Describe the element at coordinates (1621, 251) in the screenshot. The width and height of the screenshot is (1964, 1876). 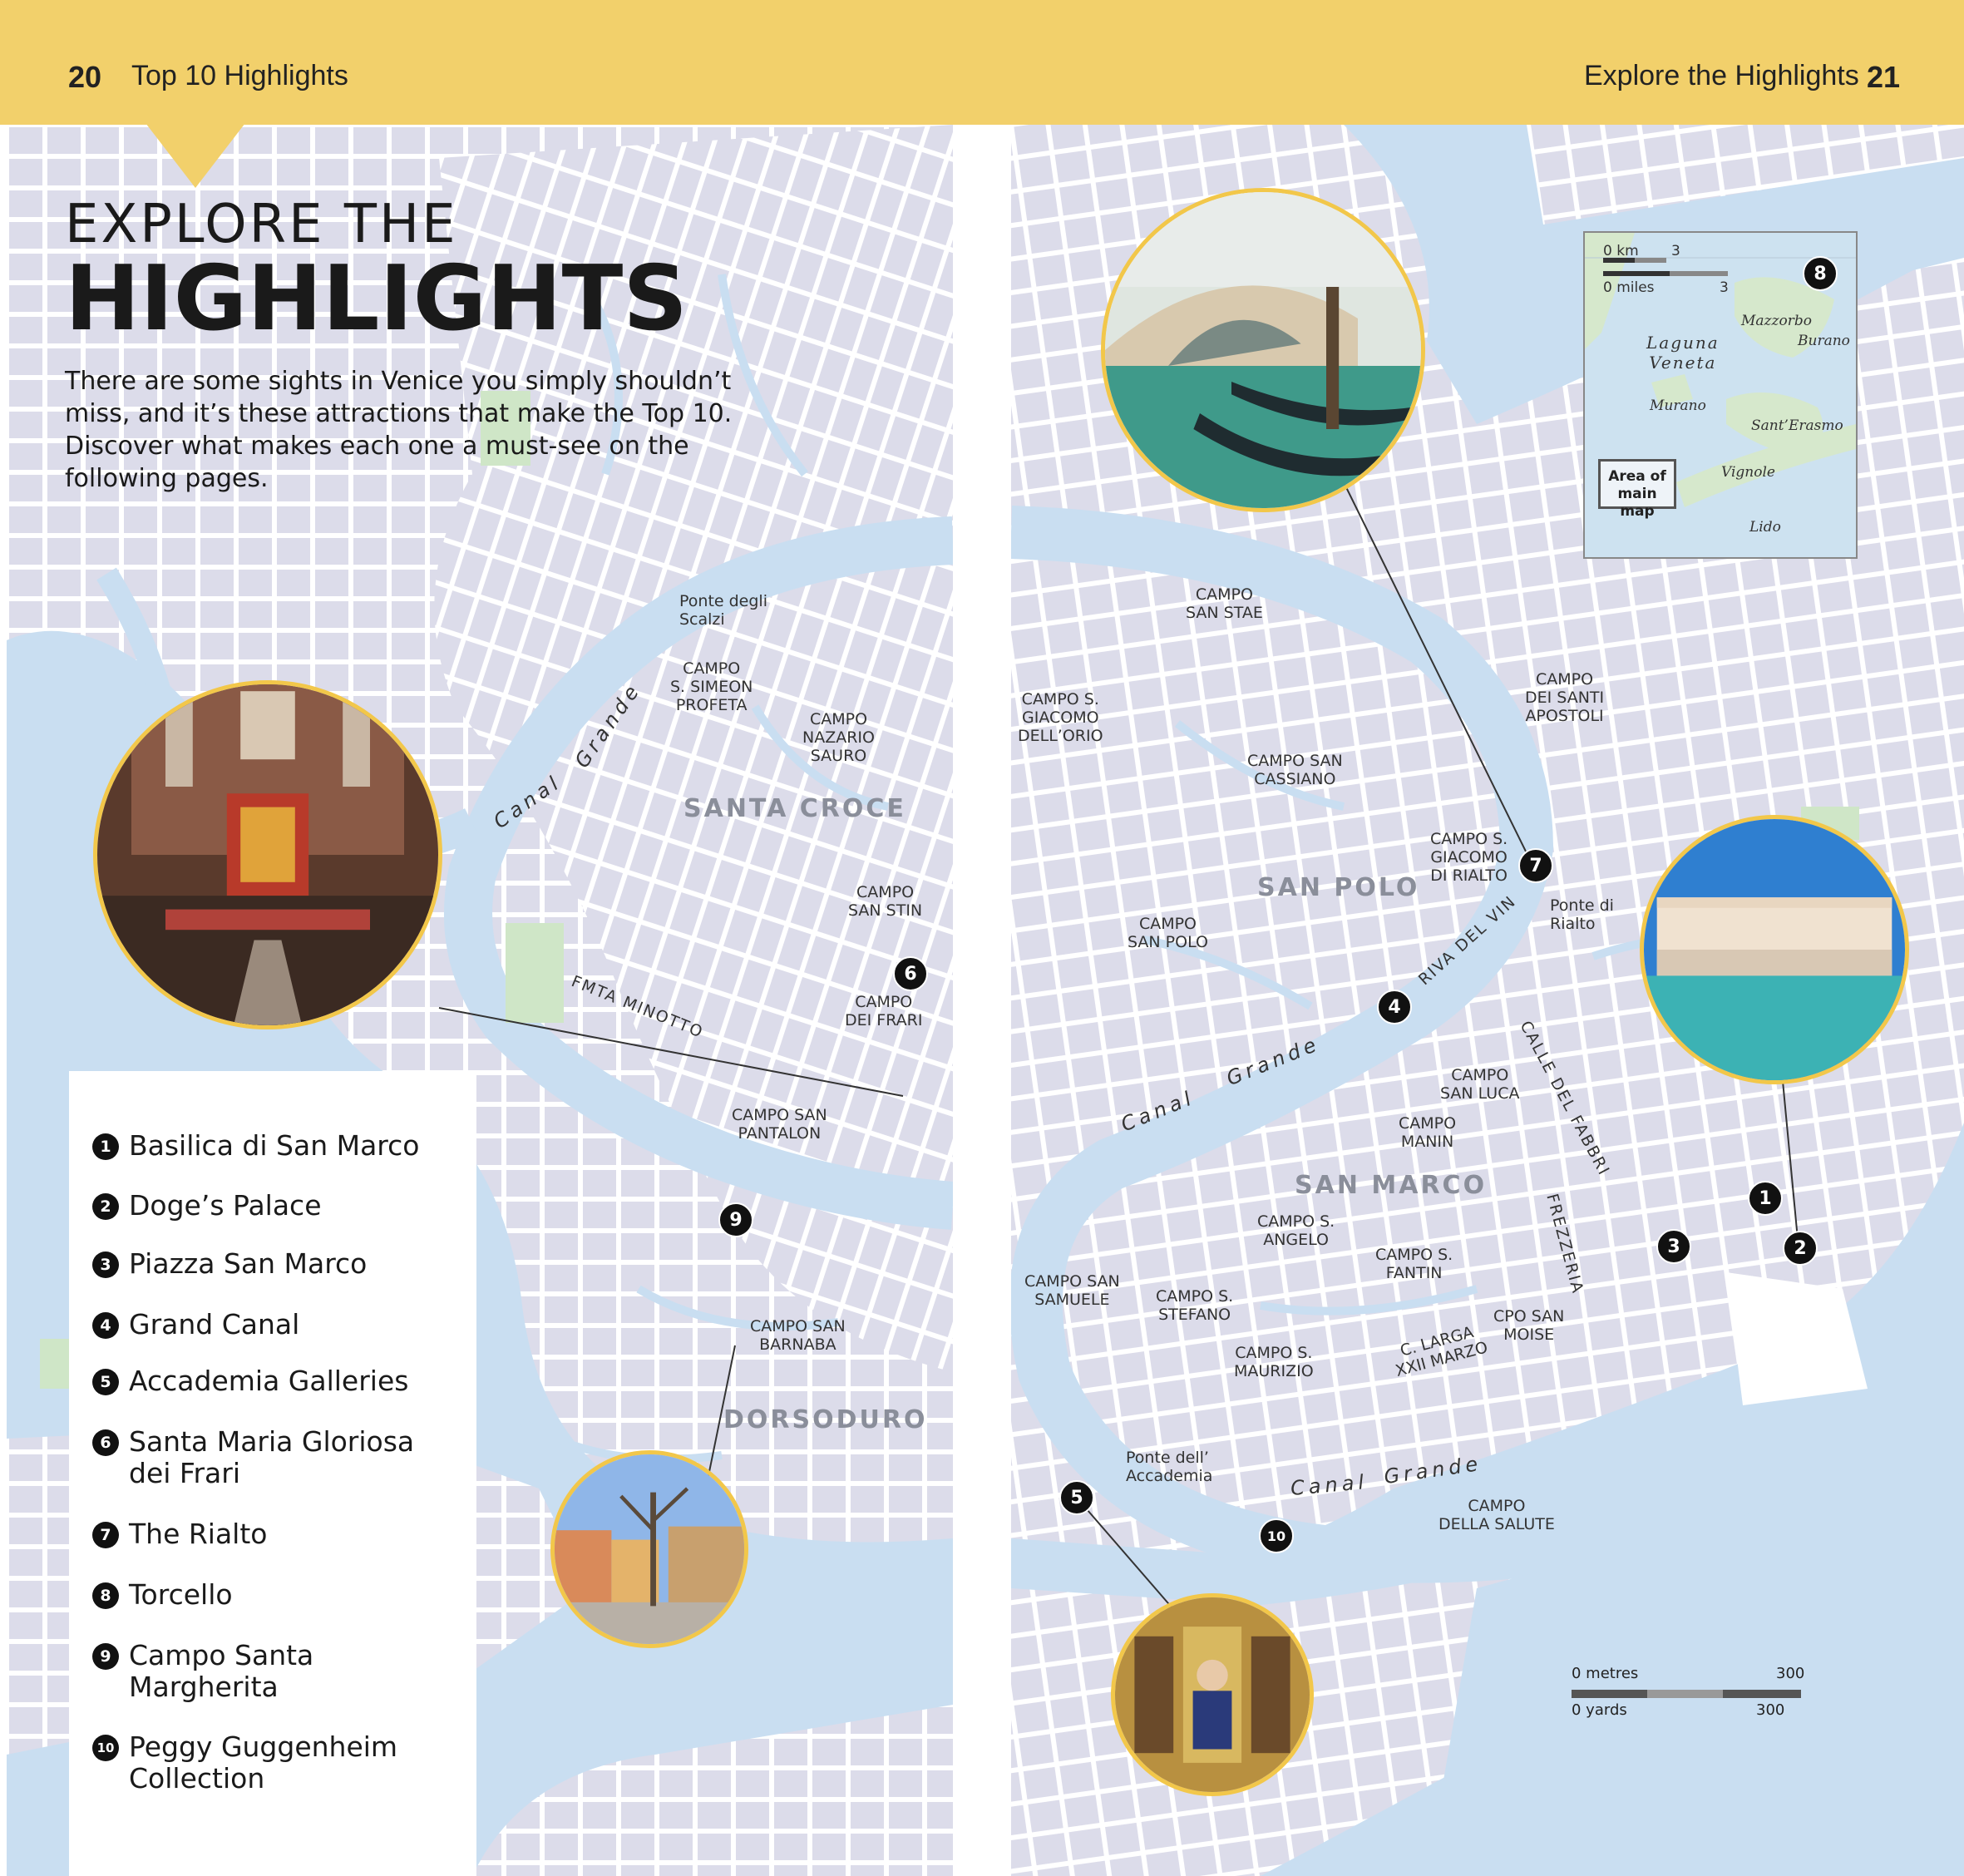
I see `inset-km-label: 0 km` at that location.